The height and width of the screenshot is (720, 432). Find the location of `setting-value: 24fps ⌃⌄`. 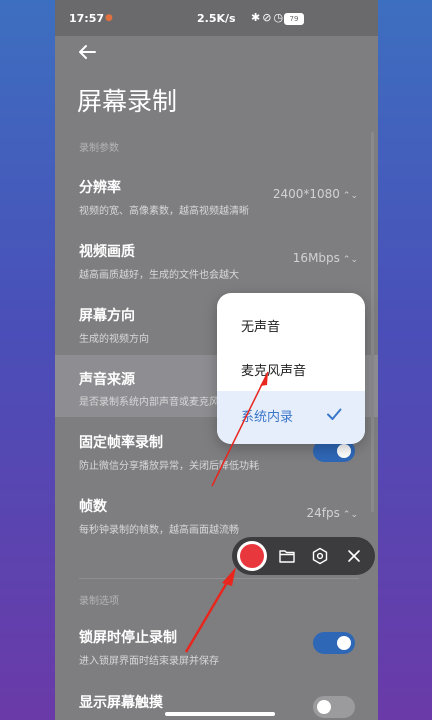

setting-value: 24fps ⌃⌄ is located at coordinates (332, 513).